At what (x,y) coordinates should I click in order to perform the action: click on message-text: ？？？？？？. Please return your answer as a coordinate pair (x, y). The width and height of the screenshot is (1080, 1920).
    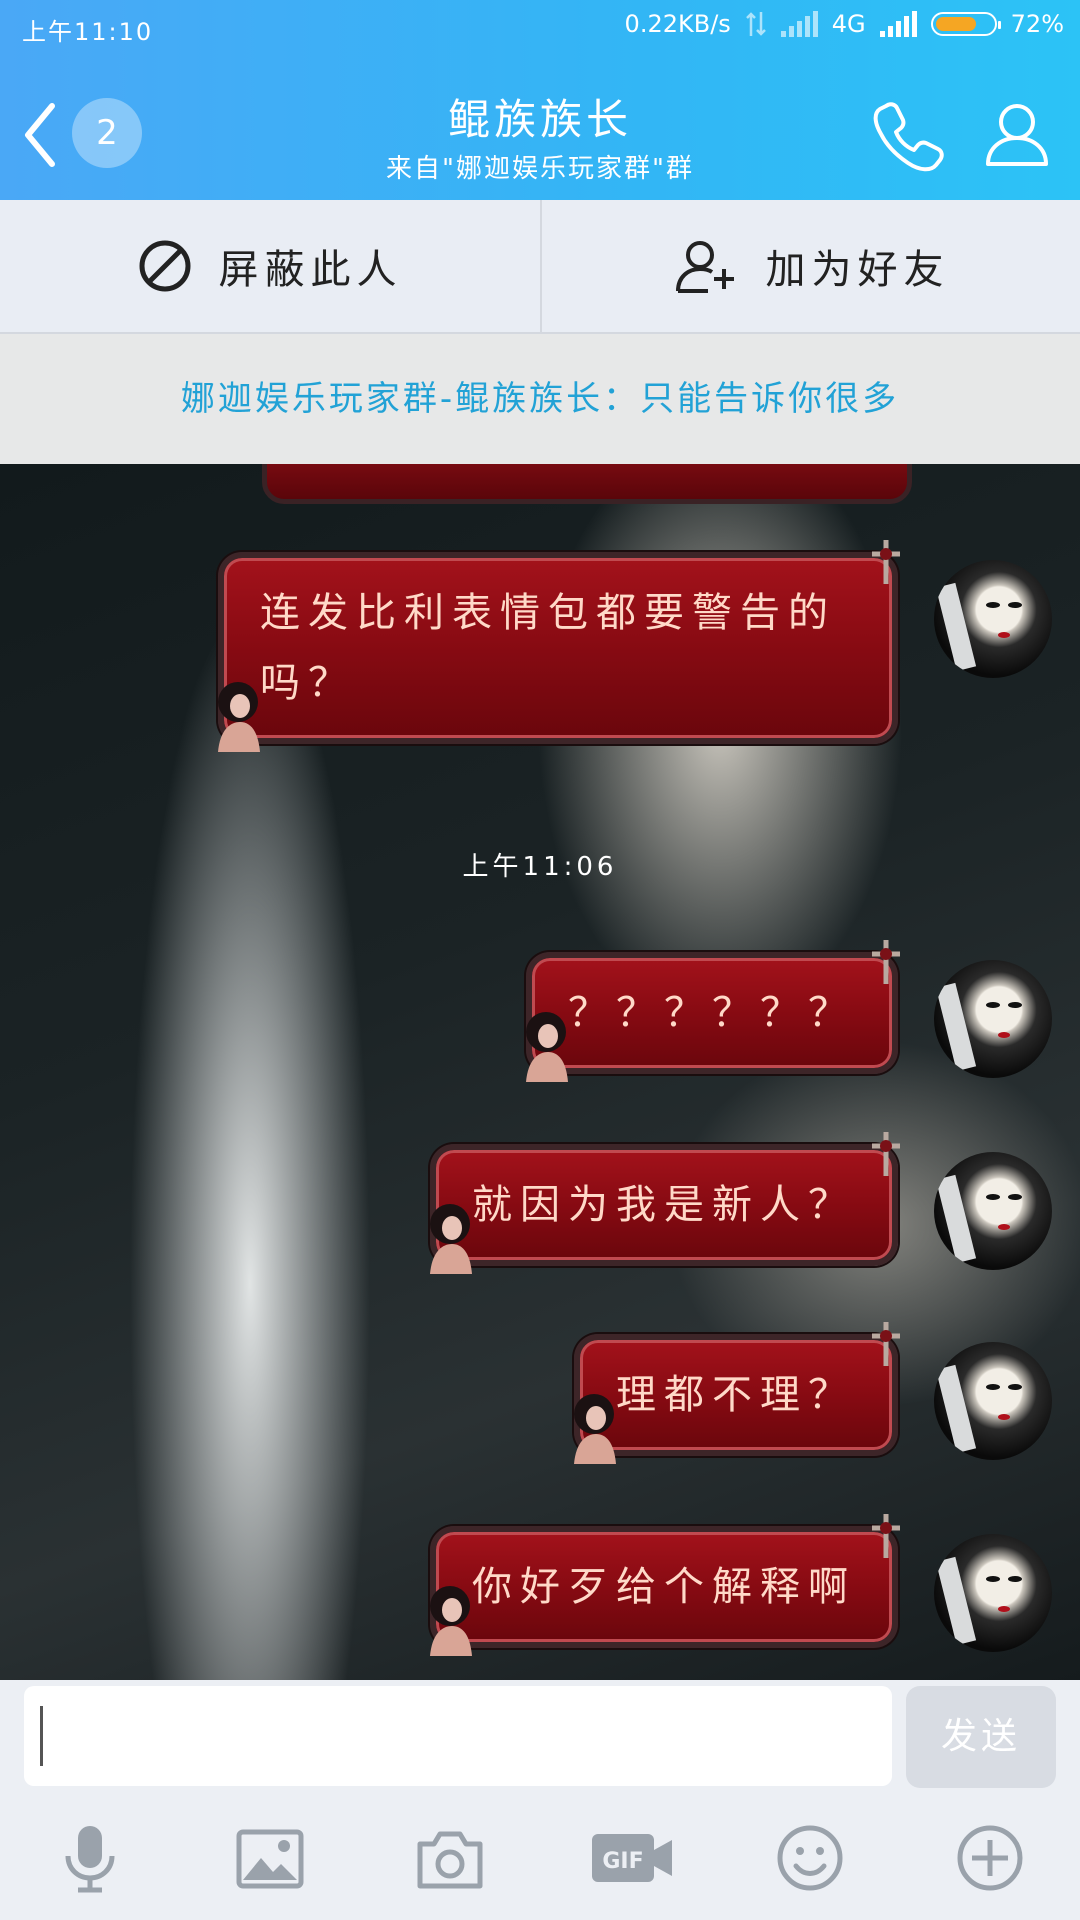
    Looking at the image, I should click on (712, 1013).